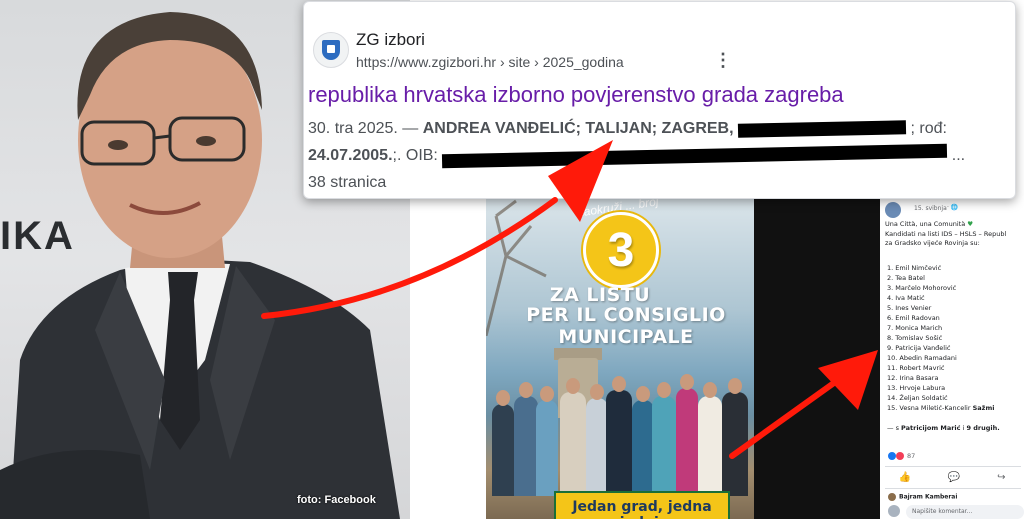 Image resolution: width=1024 pixels, height=519 pixels. What do you see at coordinates (600, 295) in the screenshot?
I see `poster-heading-croatian: ZA LISTU` at bounding box center [600, 295].